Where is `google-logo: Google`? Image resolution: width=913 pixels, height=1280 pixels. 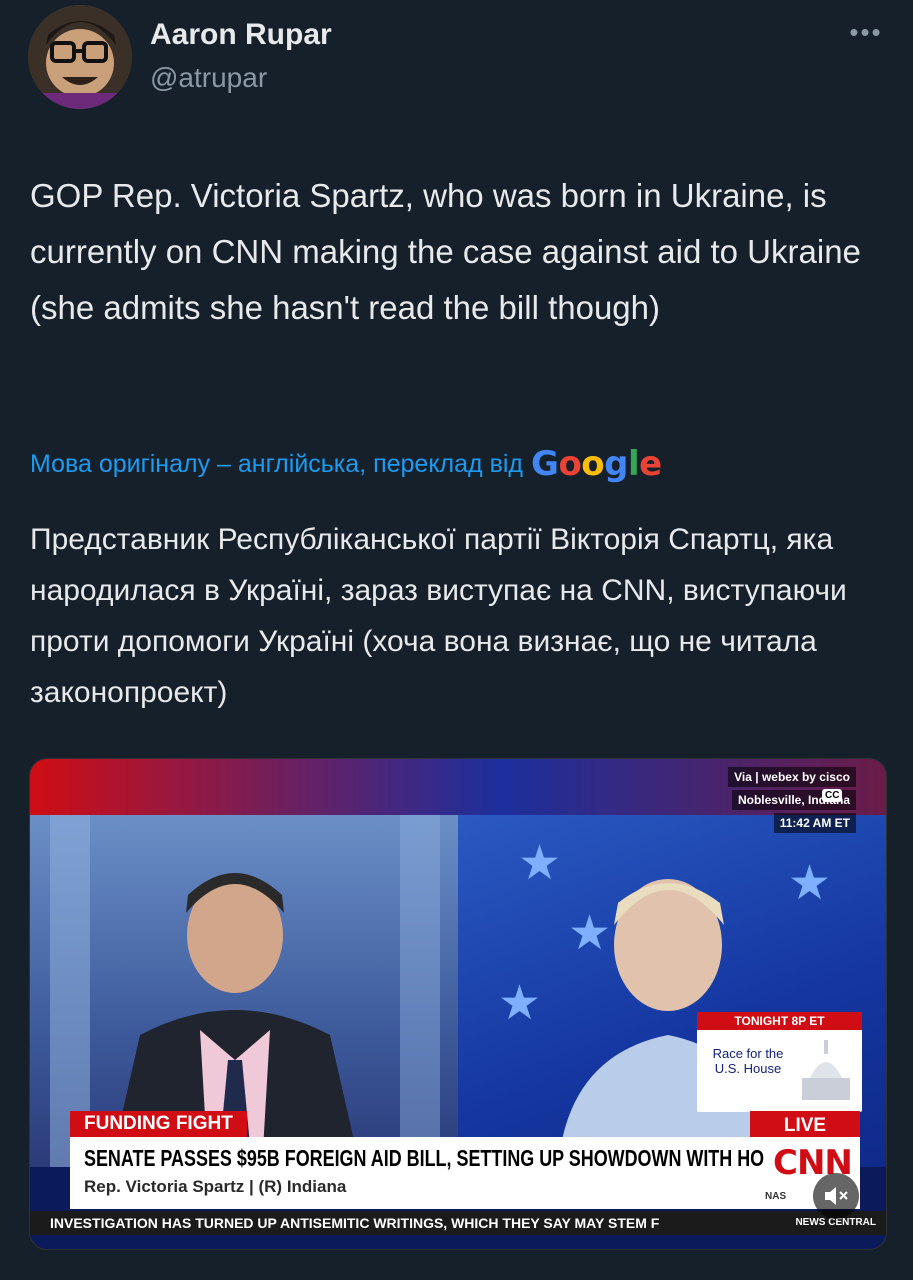
google-logo: Google is located at coordinates (596, 464).